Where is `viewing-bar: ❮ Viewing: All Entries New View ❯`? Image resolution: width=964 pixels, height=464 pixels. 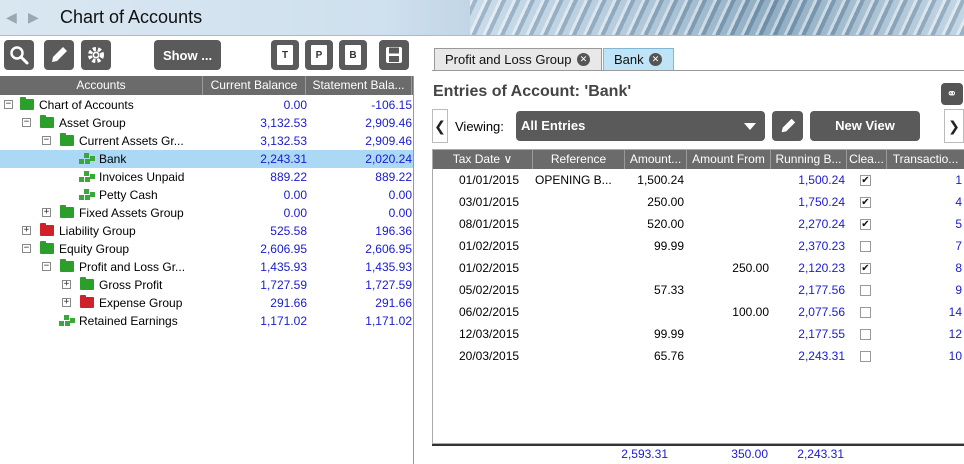 viewing-bar: ❮ Viewing: All Entries New View ❯ is located at coordinates (698, 126).